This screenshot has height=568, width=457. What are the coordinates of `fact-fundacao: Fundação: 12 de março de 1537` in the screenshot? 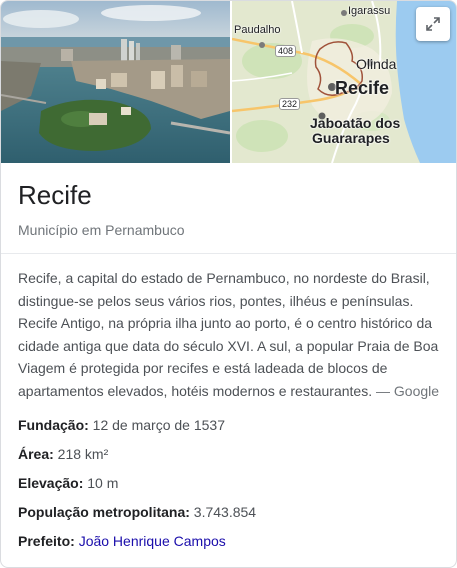 It's located at (121, 425).